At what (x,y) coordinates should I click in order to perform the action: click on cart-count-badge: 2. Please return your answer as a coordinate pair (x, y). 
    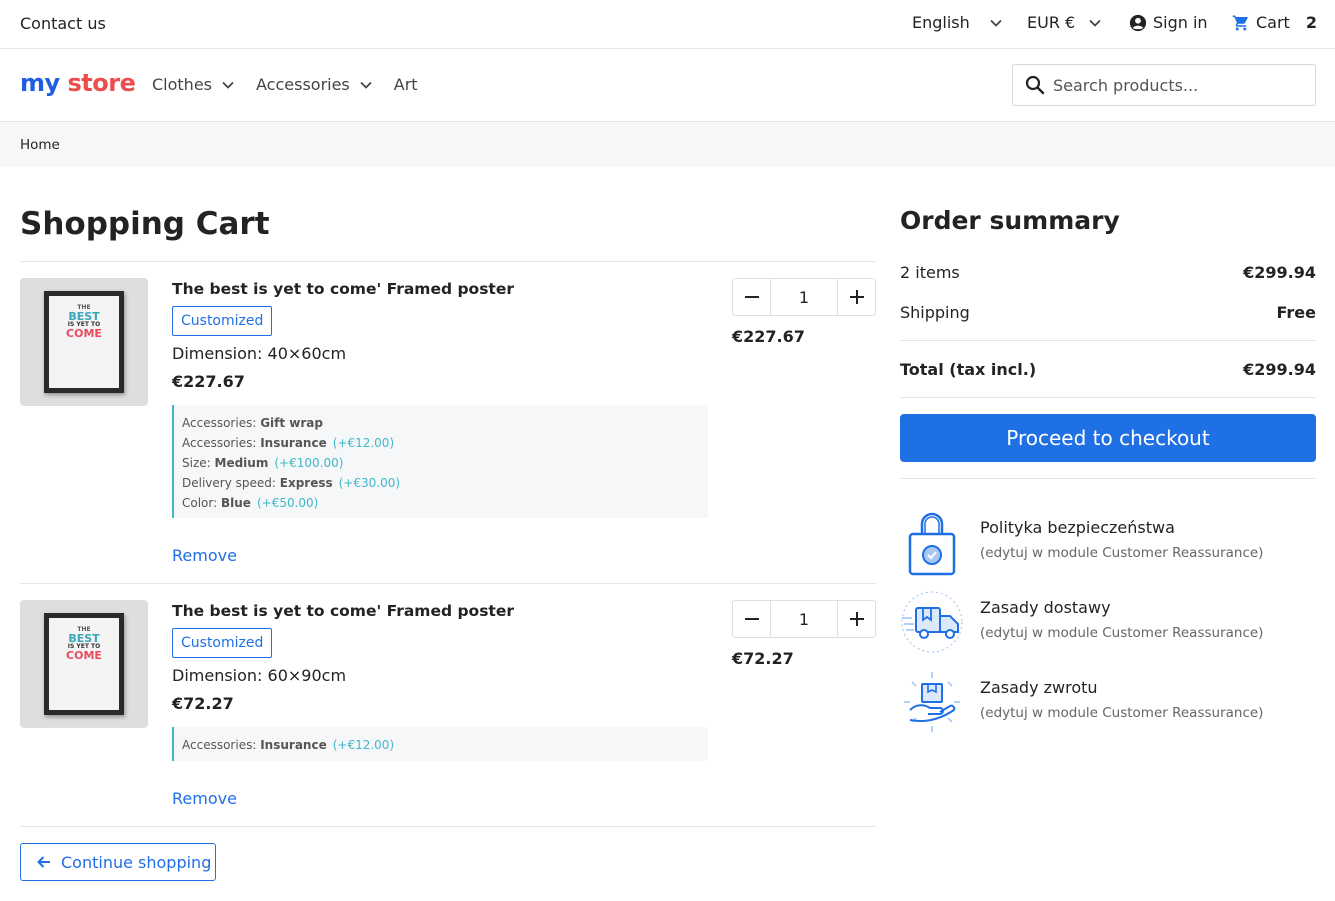
    Looking at the image, I should click on (1311, 22).